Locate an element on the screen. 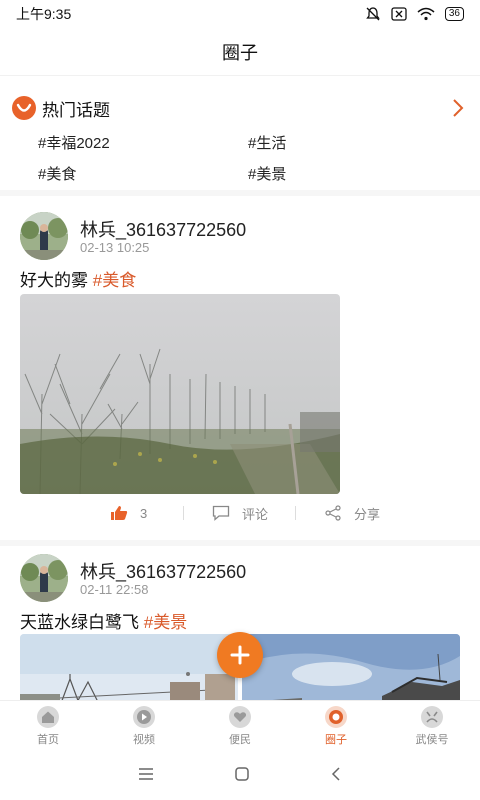  plus-icon is located at coordinates (240, 655).